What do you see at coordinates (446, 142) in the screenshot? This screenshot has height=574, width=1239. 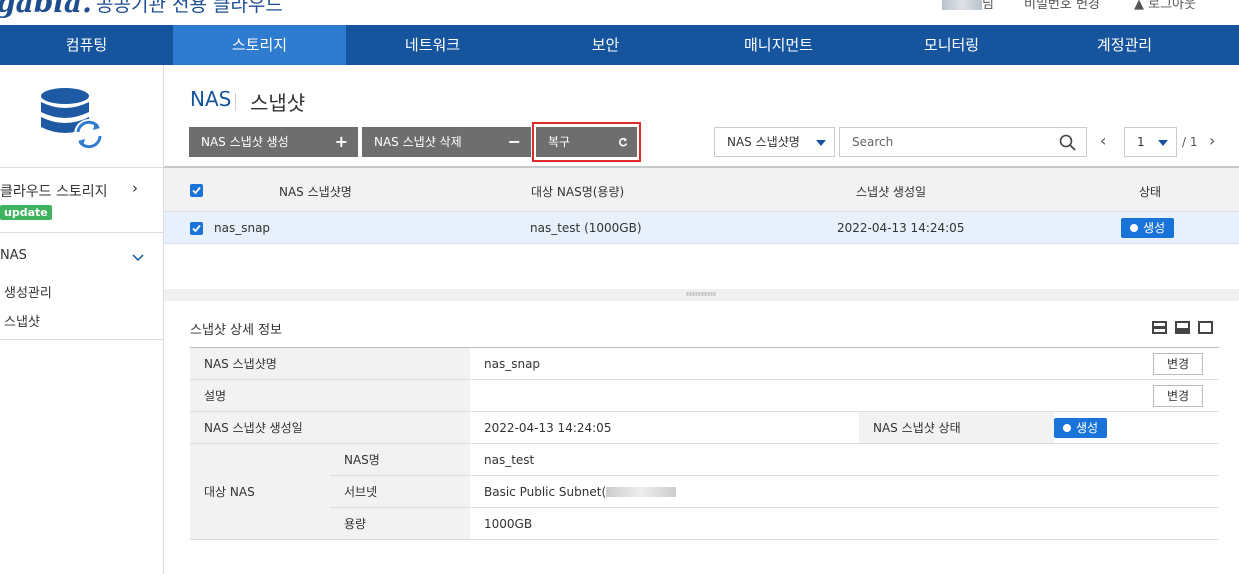 I see `delete-snapshot-button: NAS 스냅샷 삭제 −` at bounding box center [446, 142].